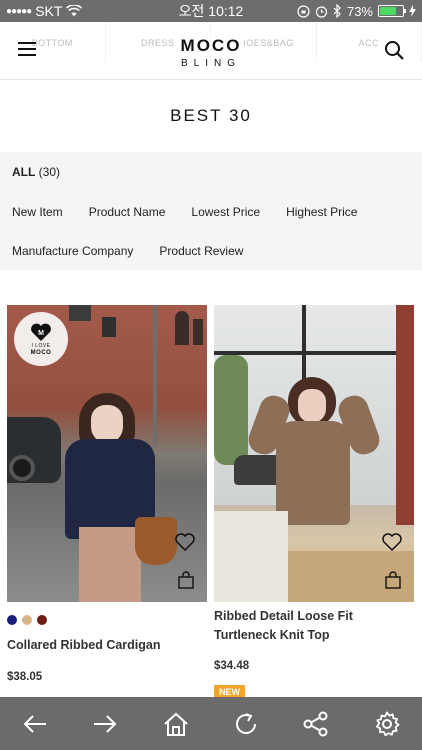  What do you see at coordinates (359, 11) in the screenshot?
I see `battery-percent: 73%` at bounding box center [359, 11].